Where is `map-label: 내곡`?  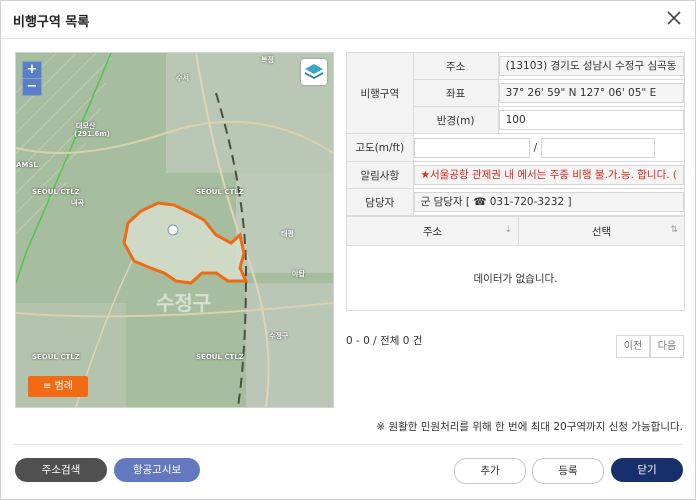 map-label: 내곡 is located at coordinates (77, 203).